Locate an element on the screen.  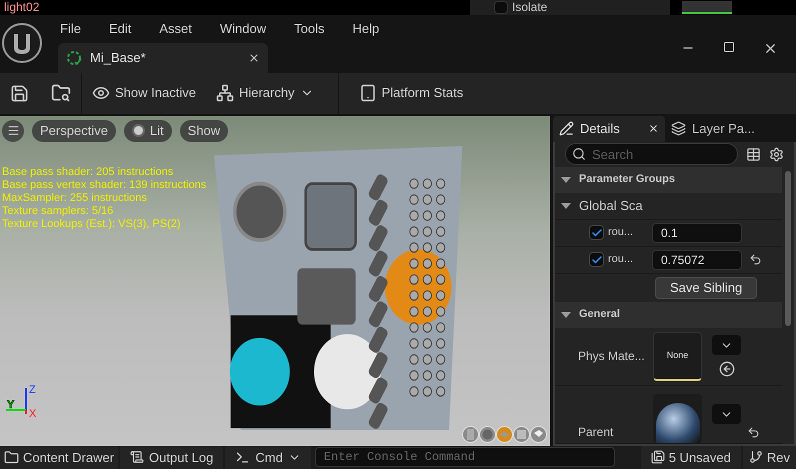
menu-item: Edit is located at coordinates (120, 28).